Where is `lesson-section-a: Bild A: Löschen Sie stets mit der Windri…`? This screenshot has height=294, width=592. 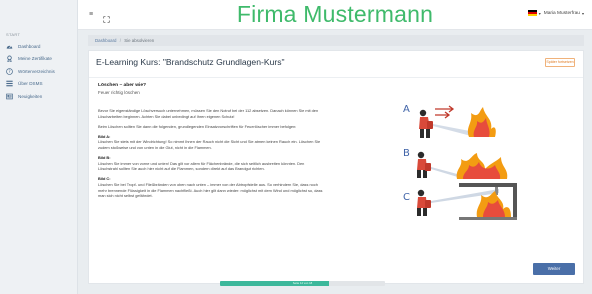
lesson-section-a: Bild A: Löschen Sie stets mit der Windri… is located at coordinates (210, 142).